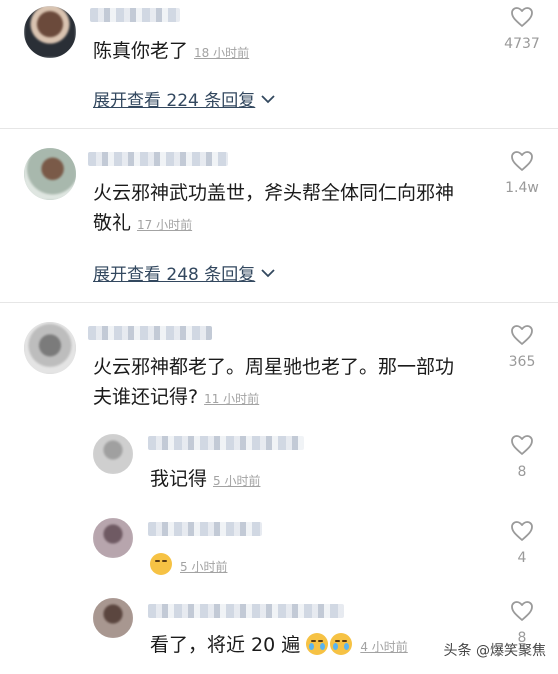  What do you see at coordinates (522, 29) in the screenshot?
I see `like-button: 4737` at bounding box center [522, 29].